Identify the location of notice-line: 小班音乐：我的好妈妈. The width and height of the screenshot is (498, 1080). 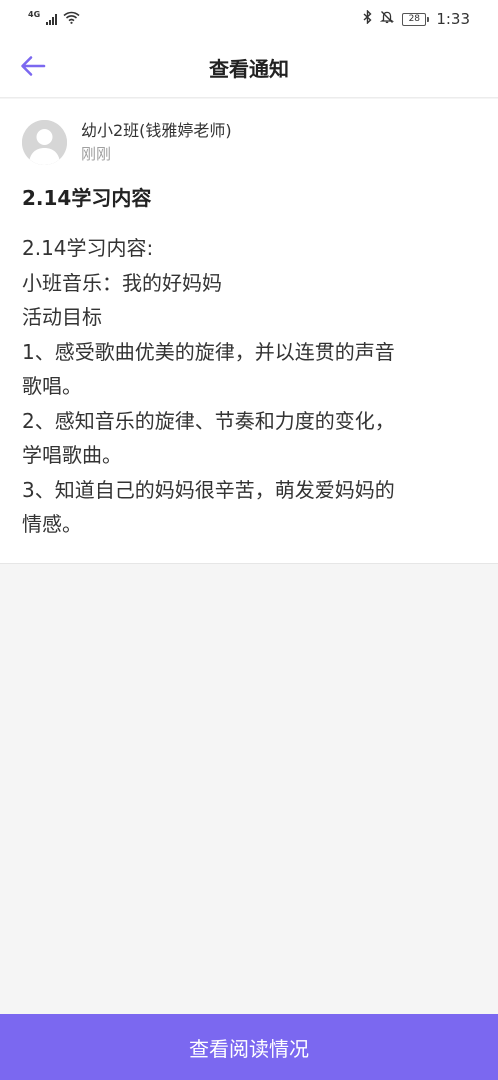
(122, 282).